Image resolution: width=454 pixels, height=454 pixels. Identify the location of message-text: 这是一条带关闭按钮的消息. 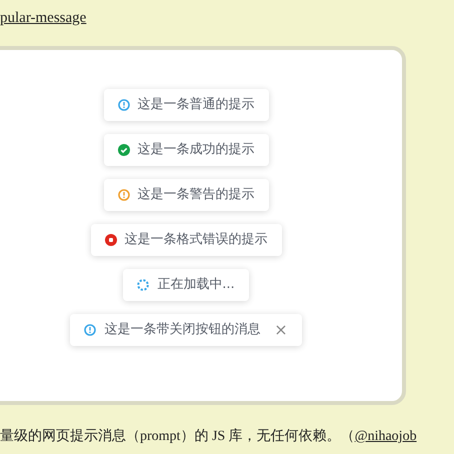
(182, 330).